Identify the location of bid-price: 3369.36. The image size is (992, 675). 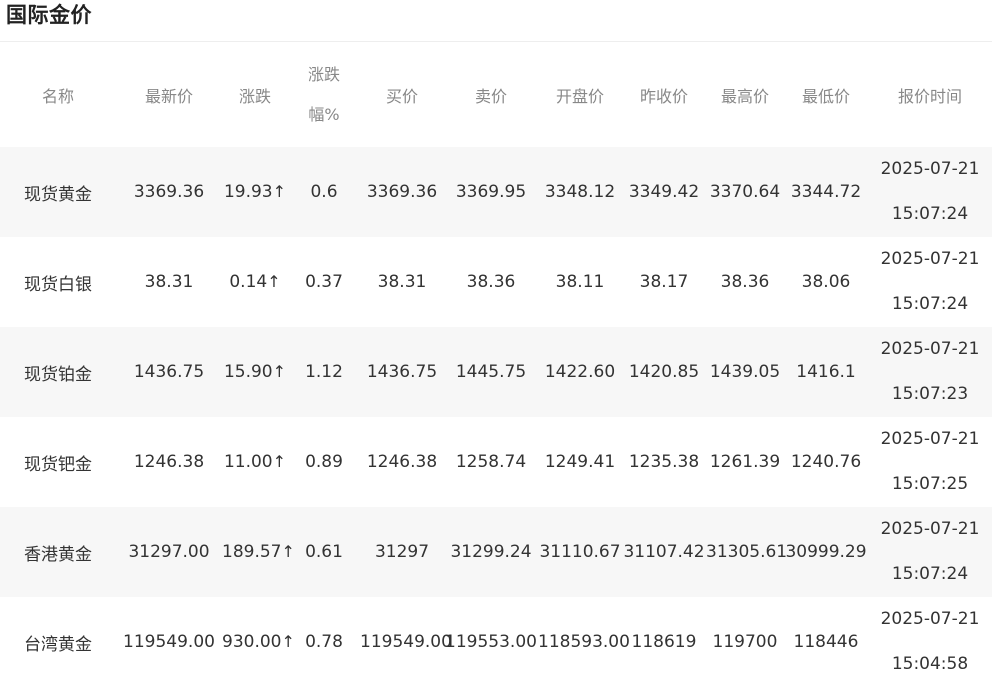
(402, 192).